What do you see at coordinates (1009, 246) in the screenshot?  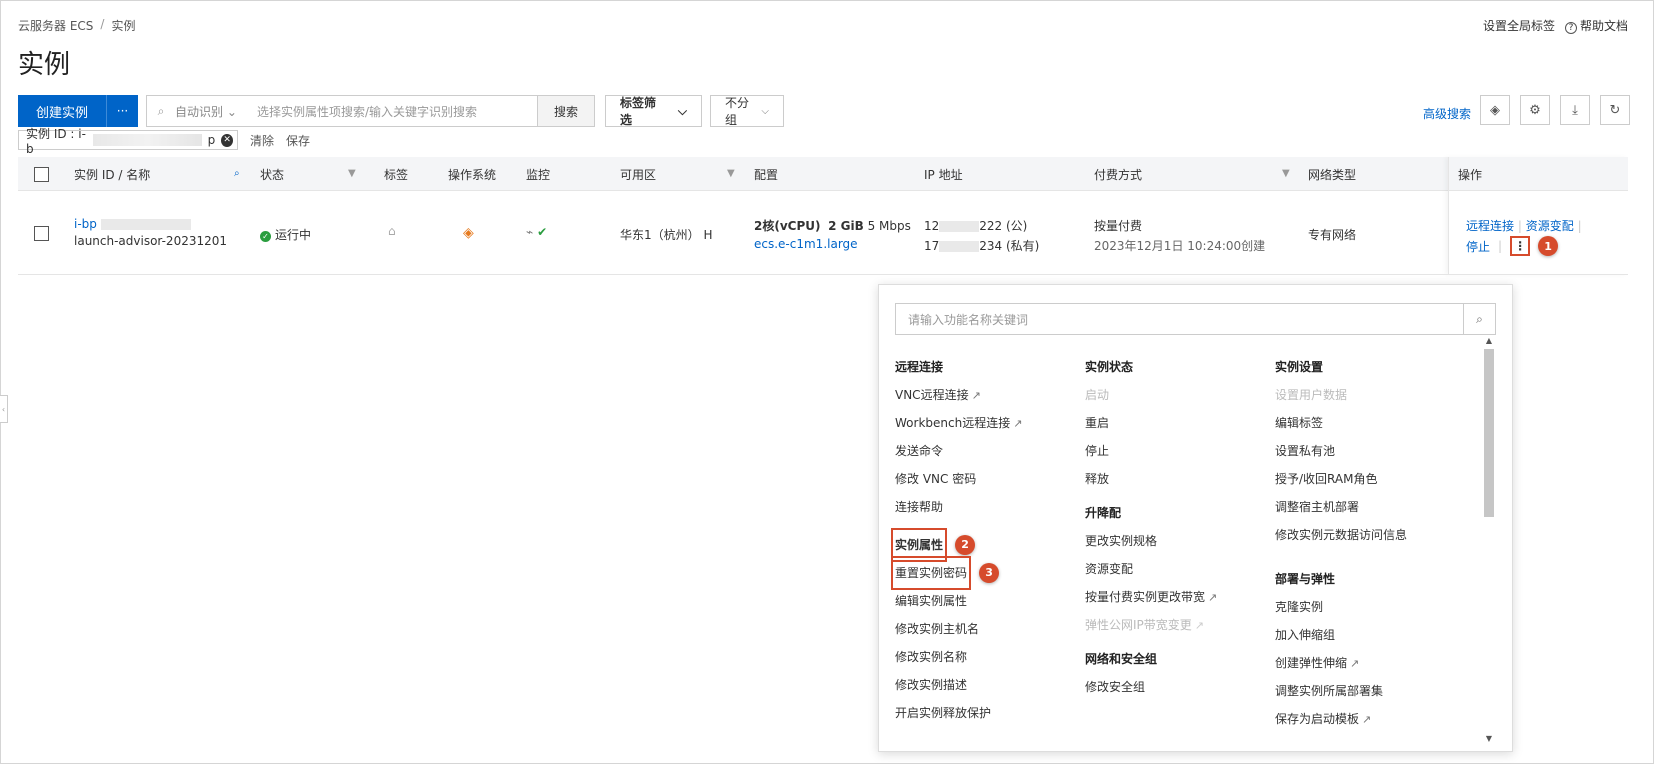 I see `ip-private-suffix: 234 (私有)` at bounding box center [1009, 246].